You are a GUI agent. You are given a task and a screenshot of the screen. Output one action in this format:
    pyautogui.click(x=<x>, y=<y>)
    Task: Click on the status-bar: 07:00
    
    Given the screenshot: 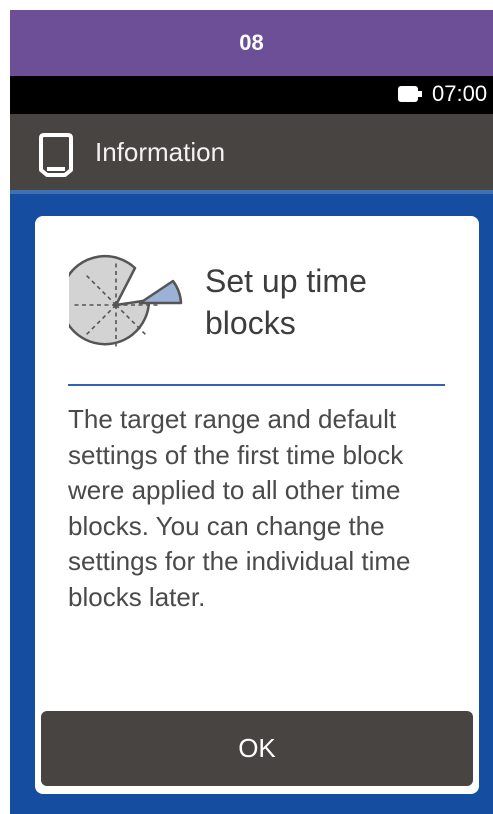 What is the action you would take?
    pyautogui.click(x=251, y=95)
    